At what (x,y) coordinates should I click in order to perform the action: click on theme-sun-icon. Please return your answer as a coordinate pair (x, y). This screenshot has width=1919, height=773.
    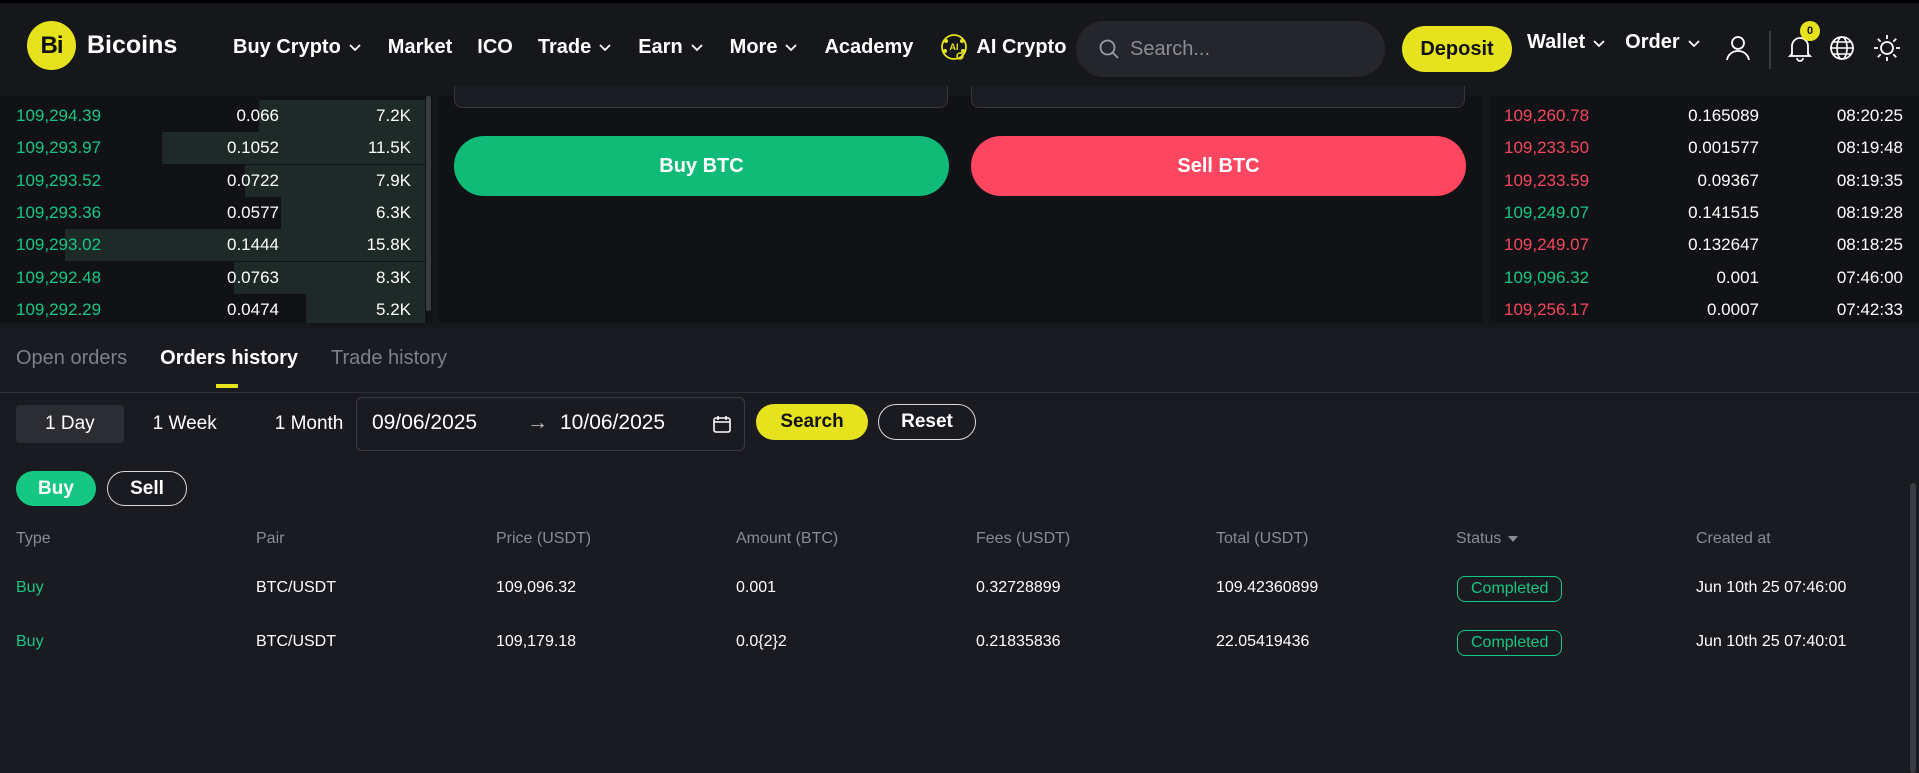
    Looking at the image, I should click on (1887, 48).